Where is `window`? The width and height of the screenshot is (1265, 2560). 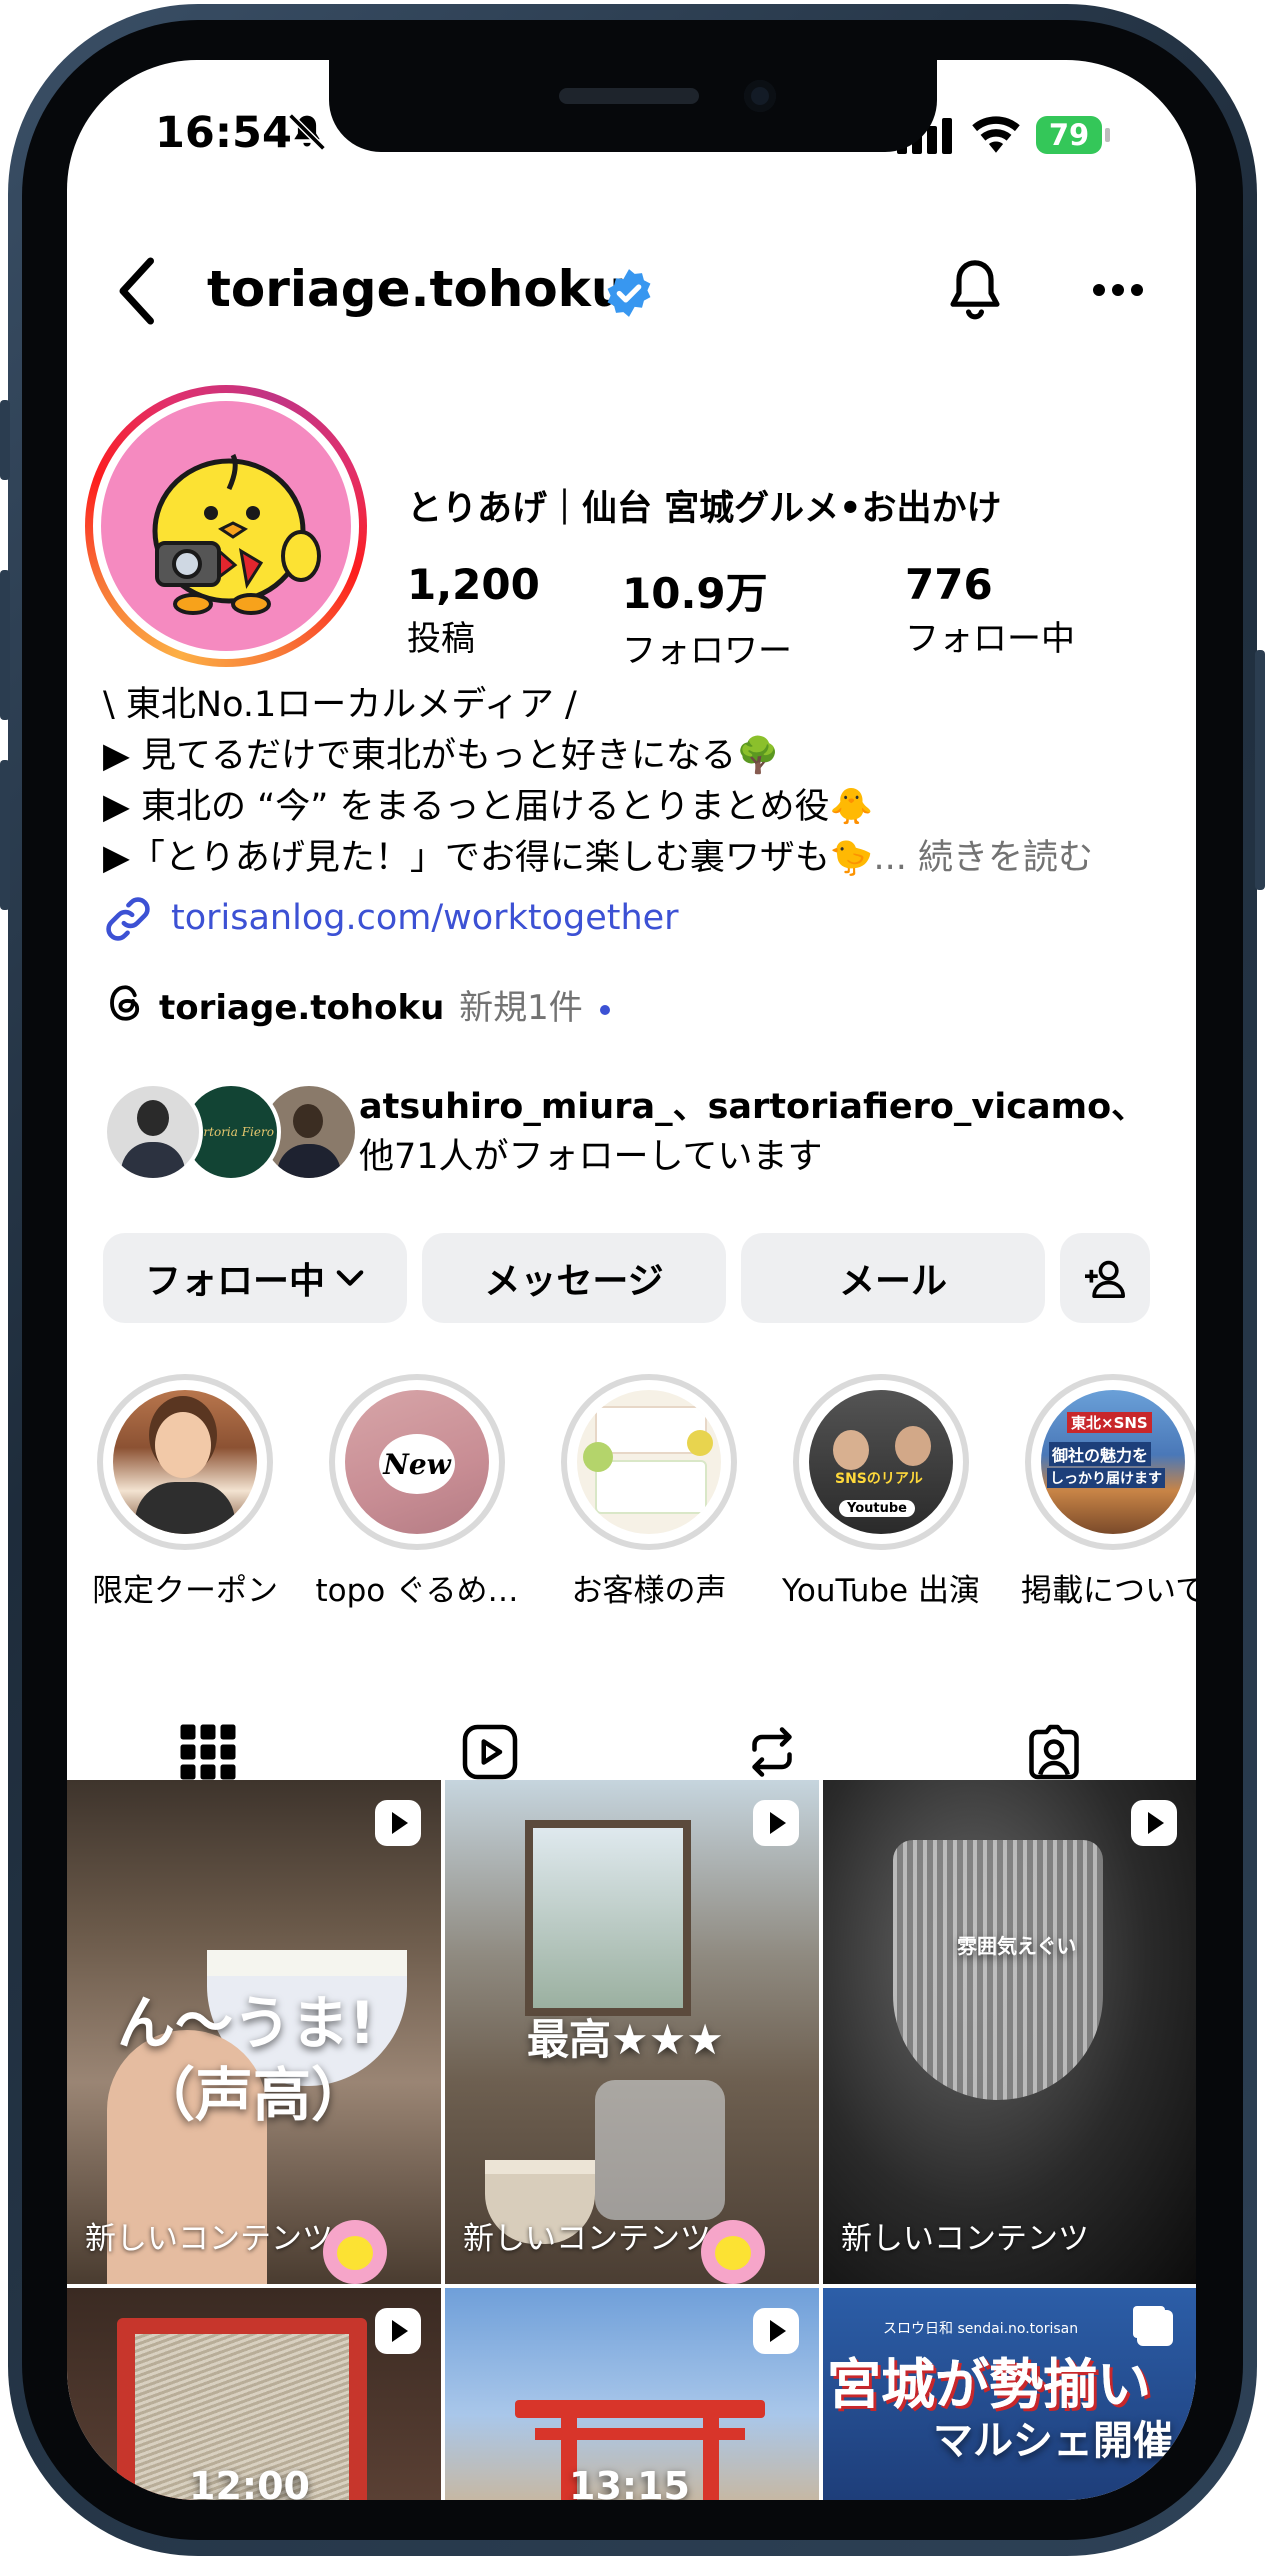
window is located at coordinates (608, 1918).